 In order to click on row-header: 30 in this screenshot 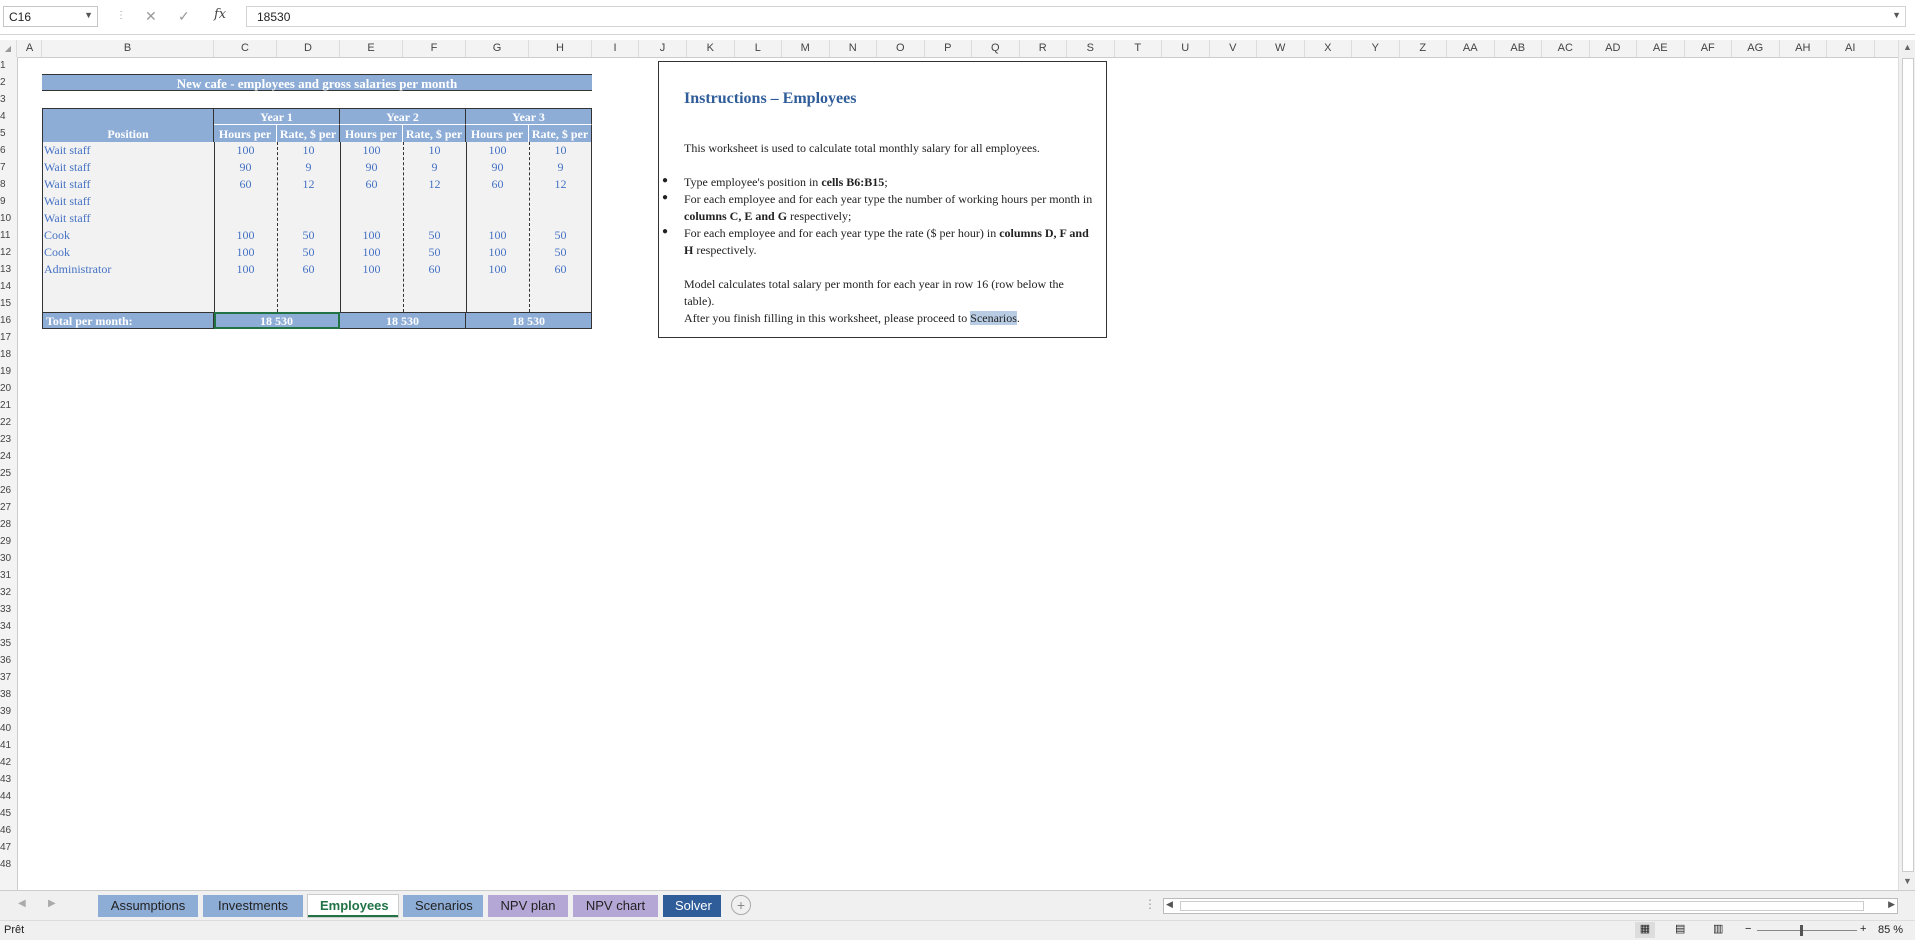, I will do `click(8, 558)`.